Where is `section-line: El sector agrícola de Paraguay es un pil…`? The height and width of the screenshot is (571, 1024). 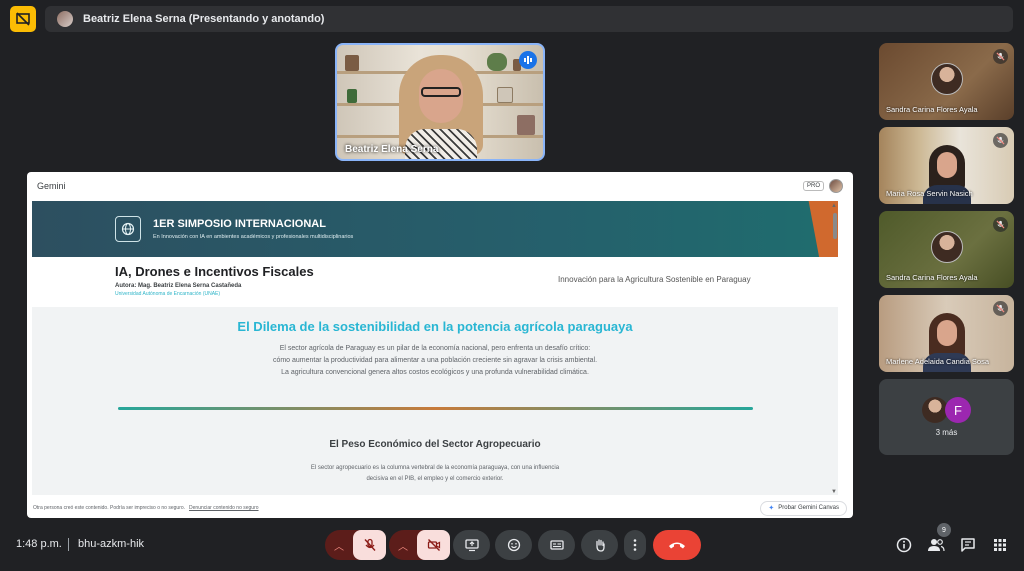
section-line: El sector agrícola de Paraguay es un pil… is located at coordinates (435, 348).